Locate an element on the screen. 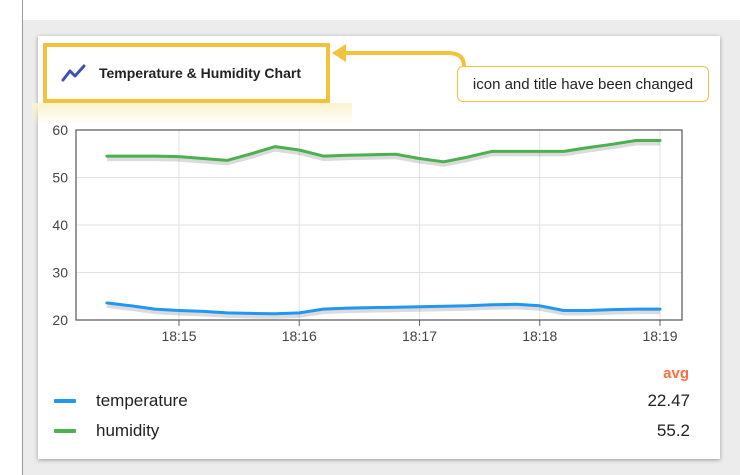  legend-item-temperature: temperature 22.47 is located at coordinates (372, 401).